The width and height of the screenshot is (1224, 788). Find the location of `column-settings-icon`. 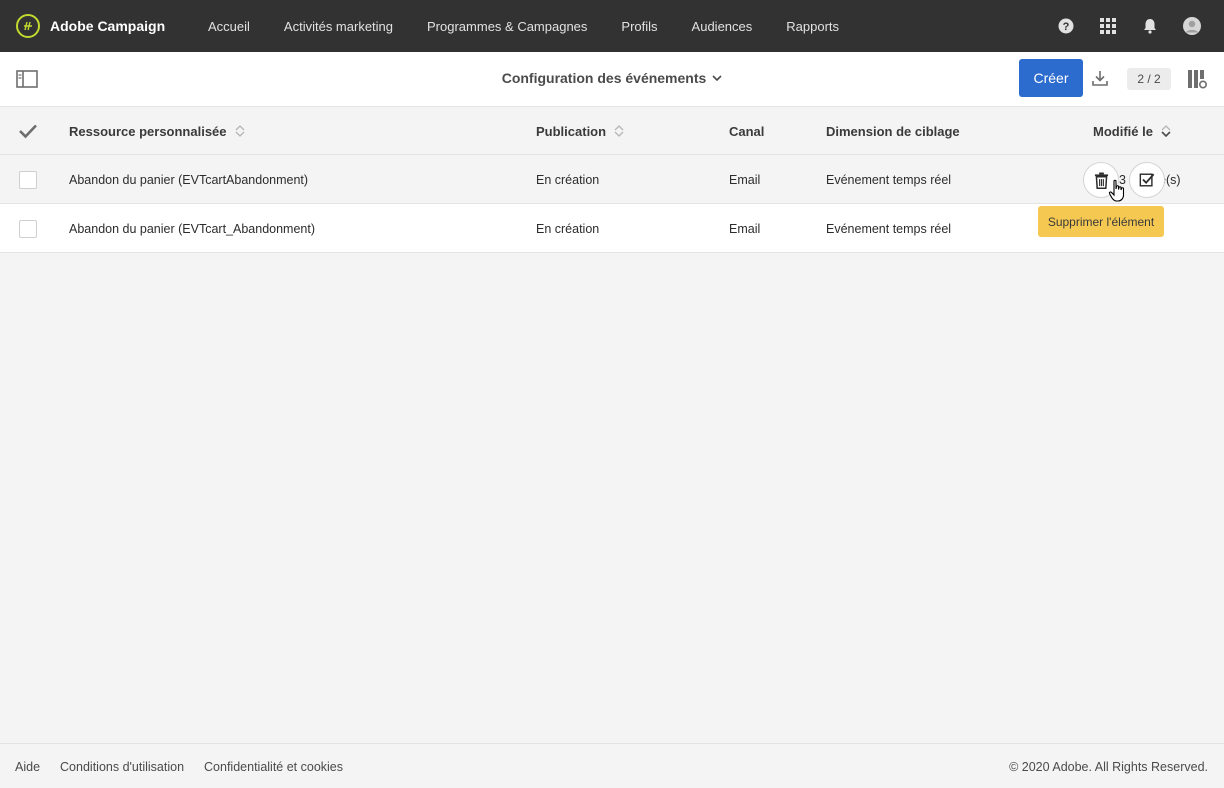

column-settings-icon is located at coordinates (1197, 79).